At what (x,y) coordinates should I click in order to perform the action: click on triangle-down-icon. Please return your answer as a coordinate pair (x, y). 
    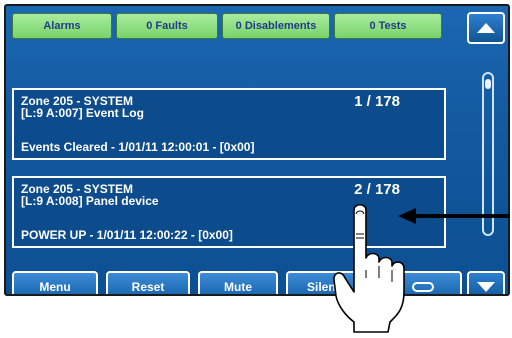
    Looking at the image, I should click on (486, 287).